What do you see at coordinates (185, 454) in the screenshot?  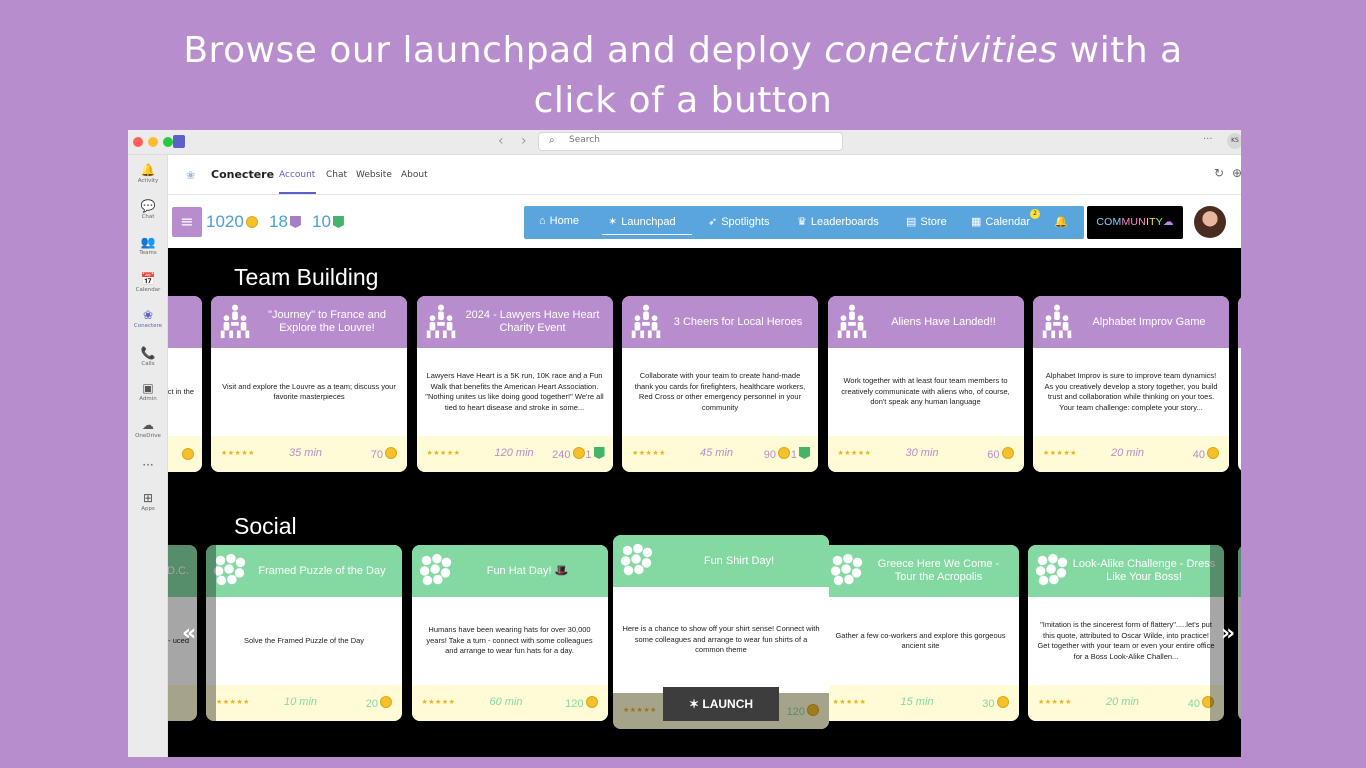 I see `card-footer` at bounding box center [185, 454].